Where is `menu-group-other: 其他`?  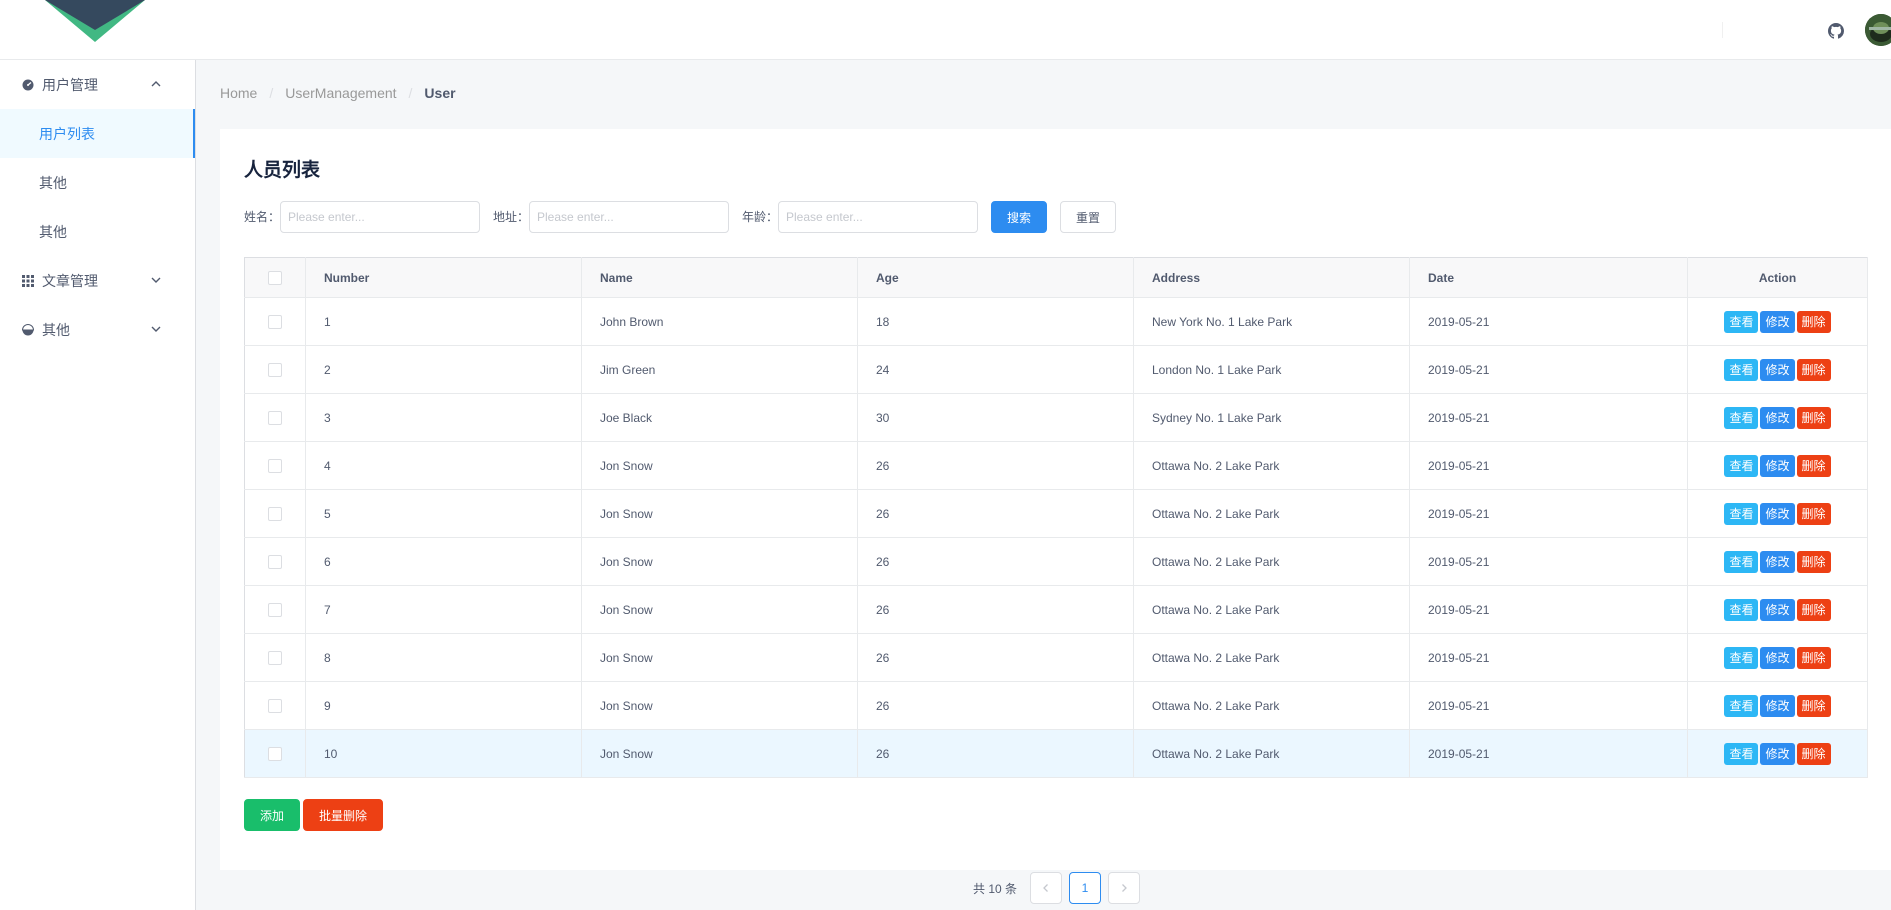 menu-group-other: 其他 is located at coordinates (97, 329).